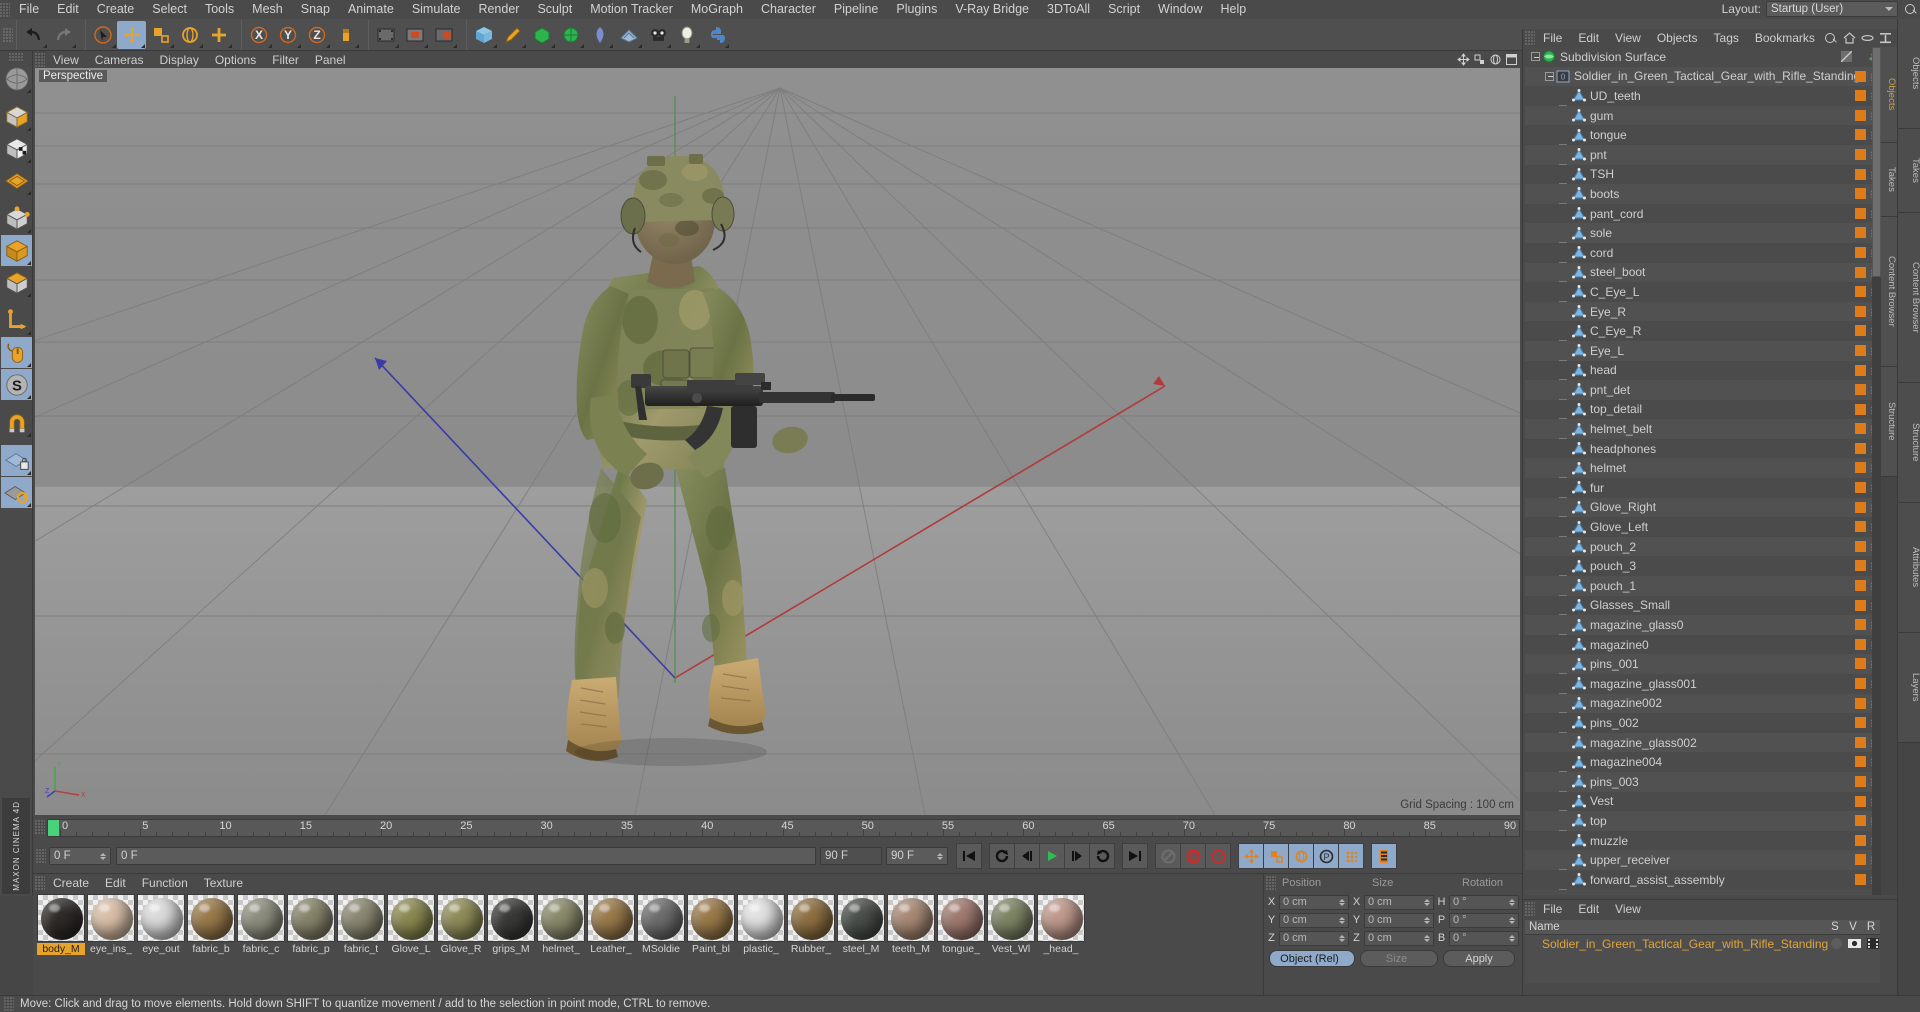 This screenshot has height=1012, width=1920. Describe the element at coordinates (116, 9) in the screenshot. I see `menu-item-create: Create` at that location.